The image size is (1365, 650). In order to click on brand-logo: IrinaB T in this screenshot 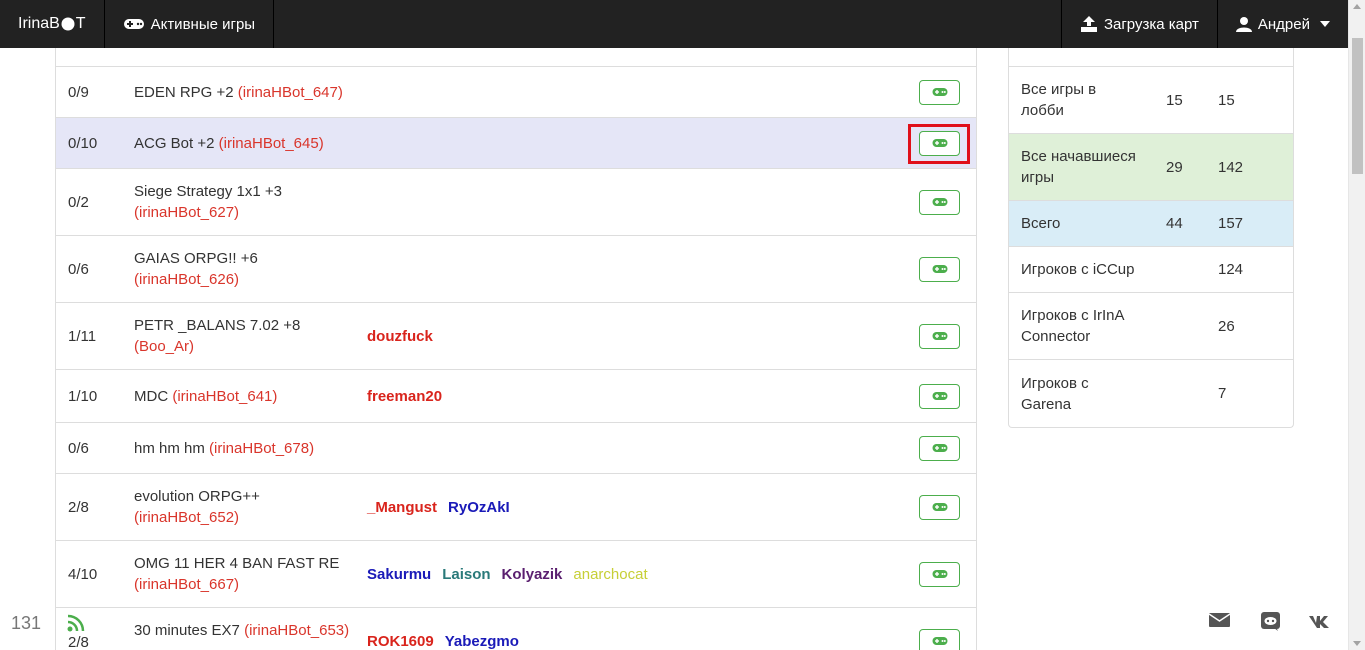, I will do `click(52, 24)`.